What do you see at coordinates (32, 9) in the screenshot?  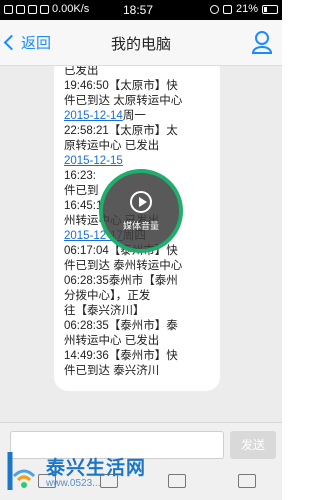 I see `usb-icon` at bounding box center [32, 9].